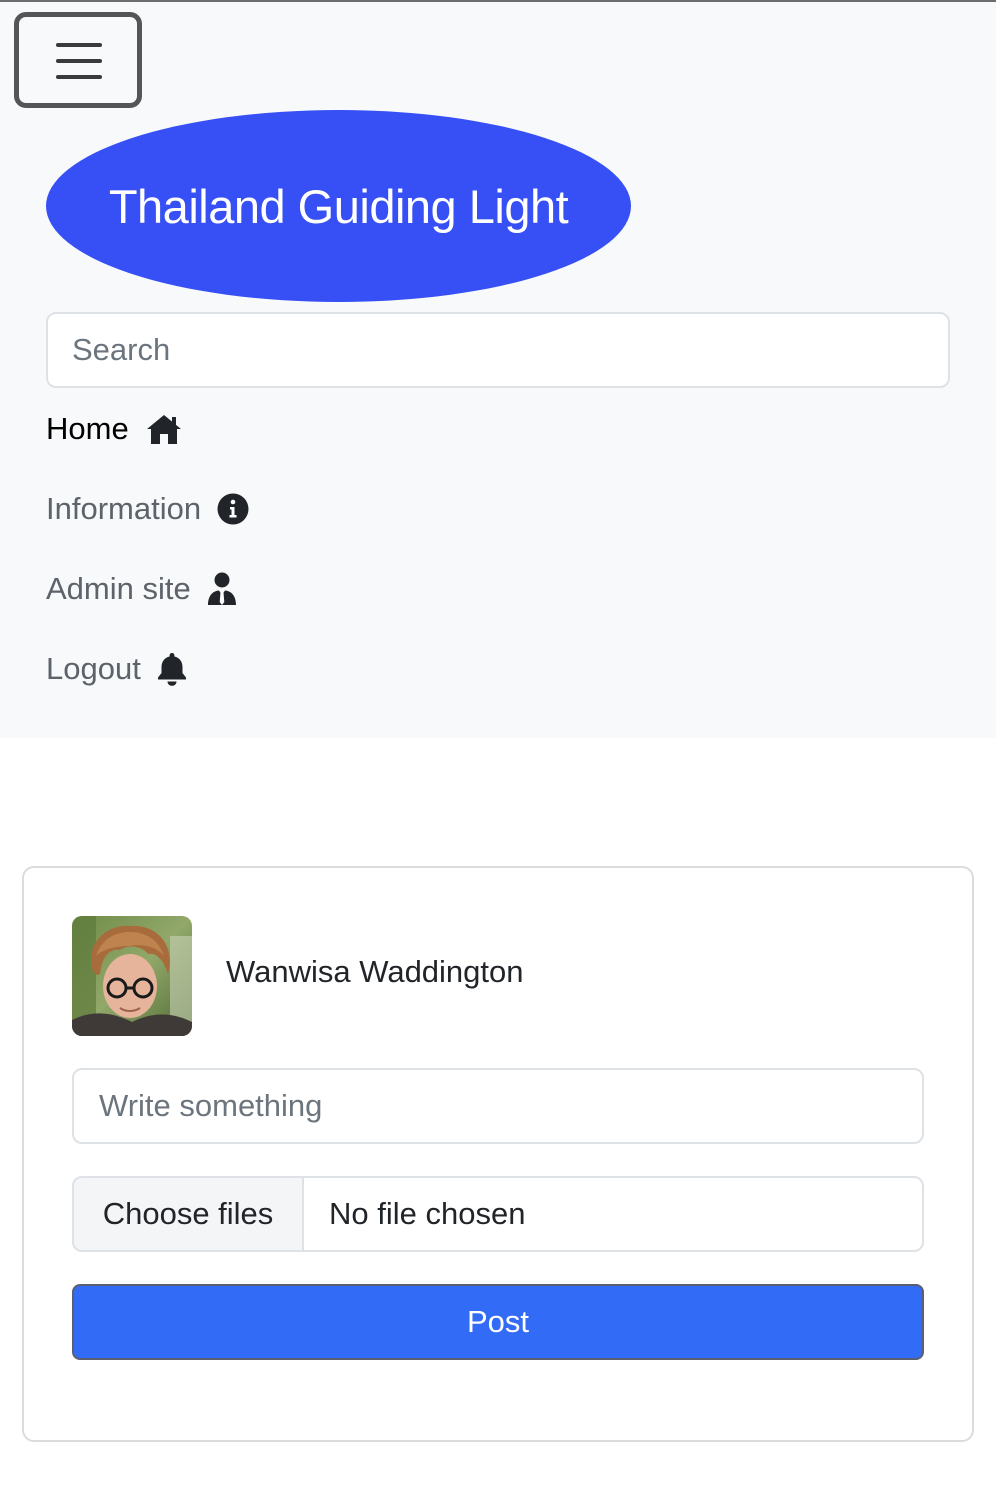 Image resolution: width=996 pixels, height=1510 pixels. What do you see at coordinates (172, 669) in the screenshot?
I see `bell-icon` at bounding box center [172, 669].